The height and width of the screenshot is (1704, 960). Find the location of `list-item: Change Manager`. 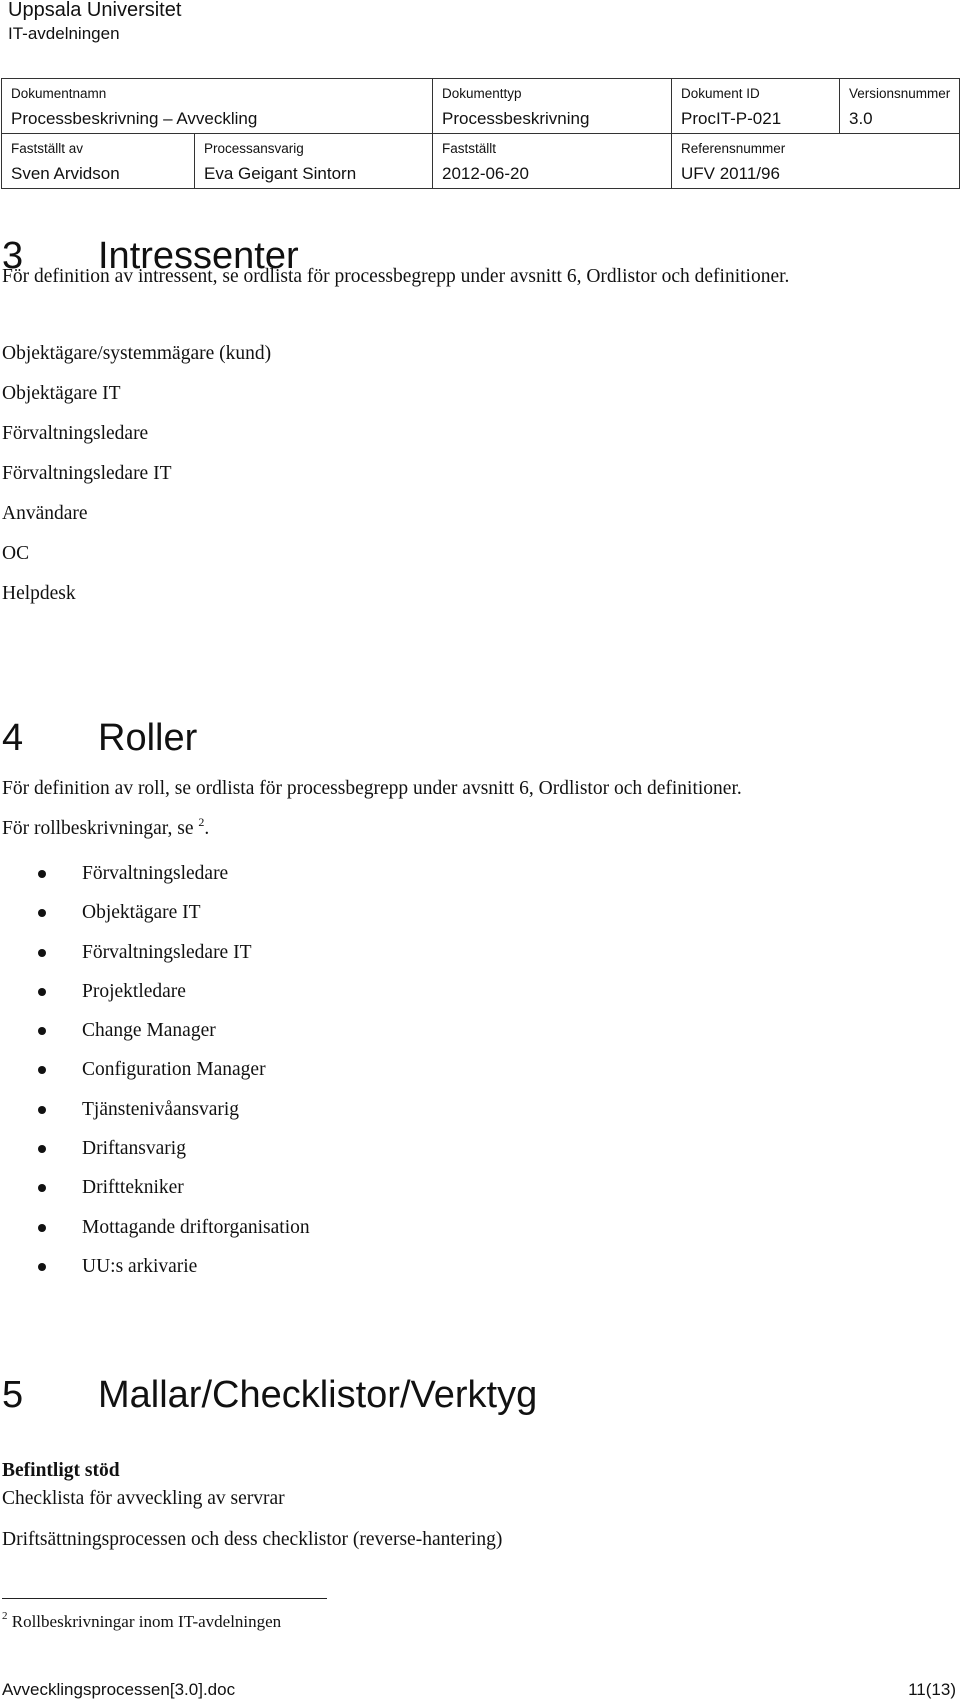

list-item: Change Manager is located at coordinates (174, 1038).